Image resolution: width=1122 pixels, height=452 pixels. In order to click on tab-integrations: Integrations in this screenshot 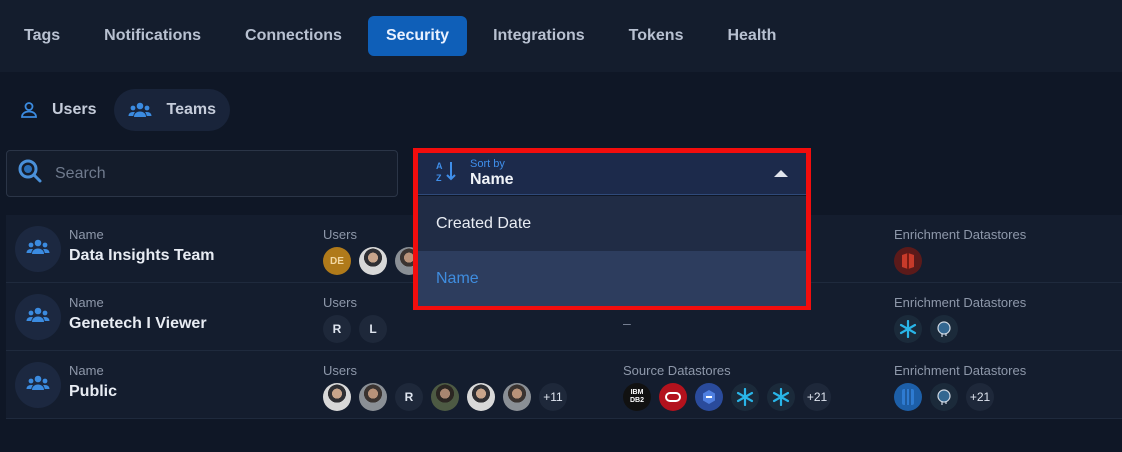, I will do `click(539, 36)`.